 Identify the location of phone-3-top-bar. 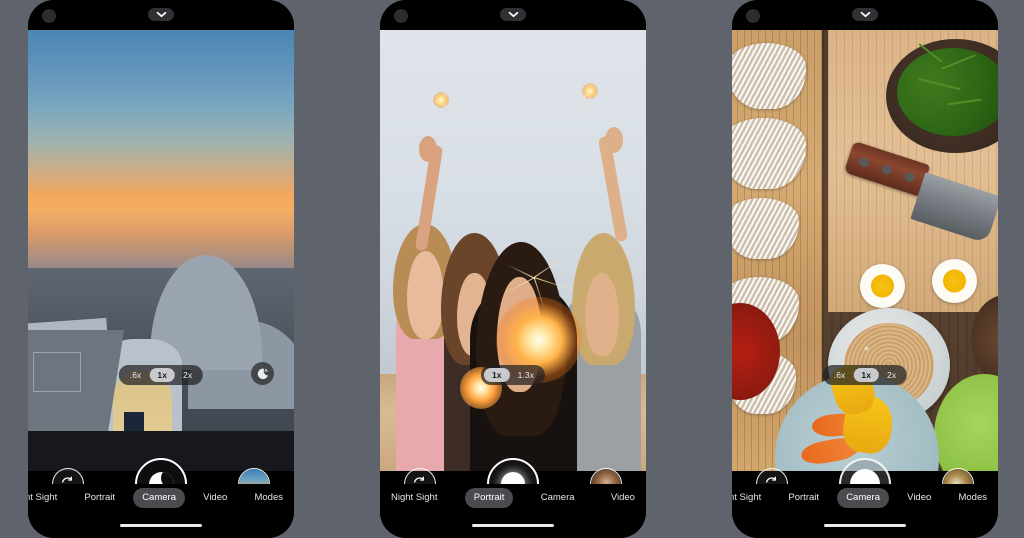
(865, 15).